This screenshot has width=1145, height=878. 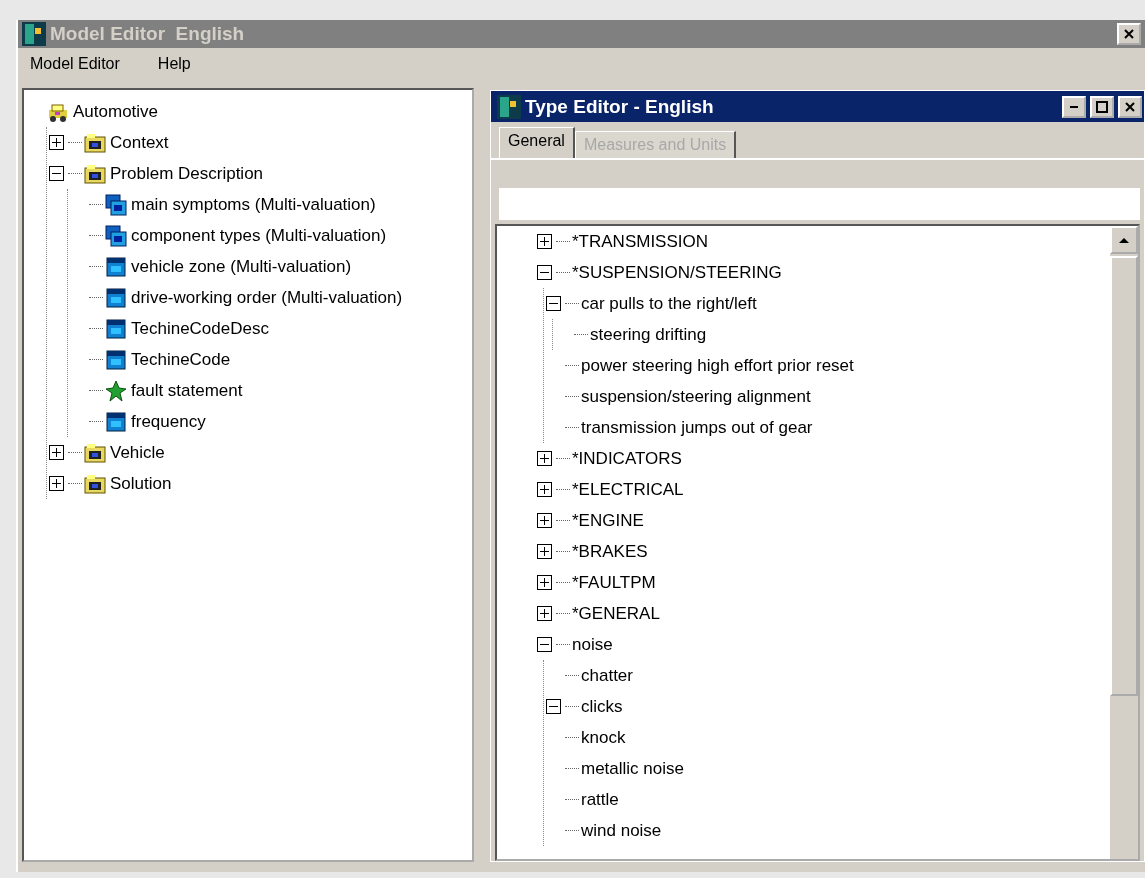 I want to click on tree-item: steering drifting, so click(x=648, y=334).